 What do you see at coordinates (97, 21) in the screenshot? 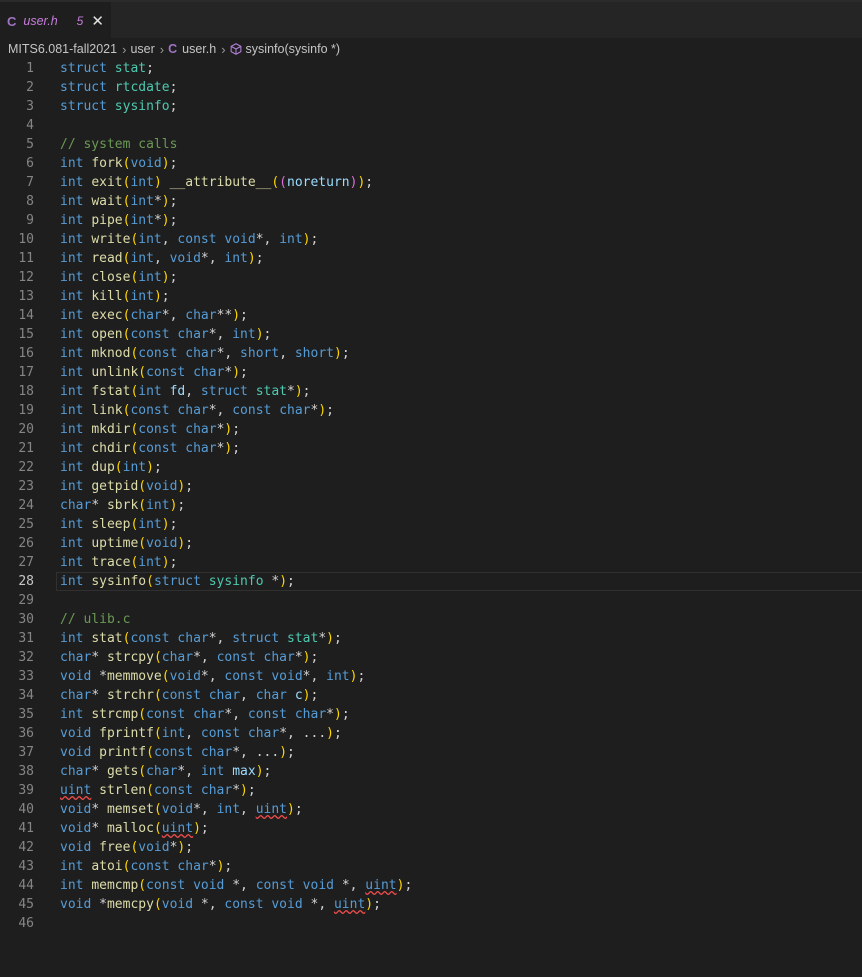
I see `close-icon: ✕` at bounding box center [97, 21].